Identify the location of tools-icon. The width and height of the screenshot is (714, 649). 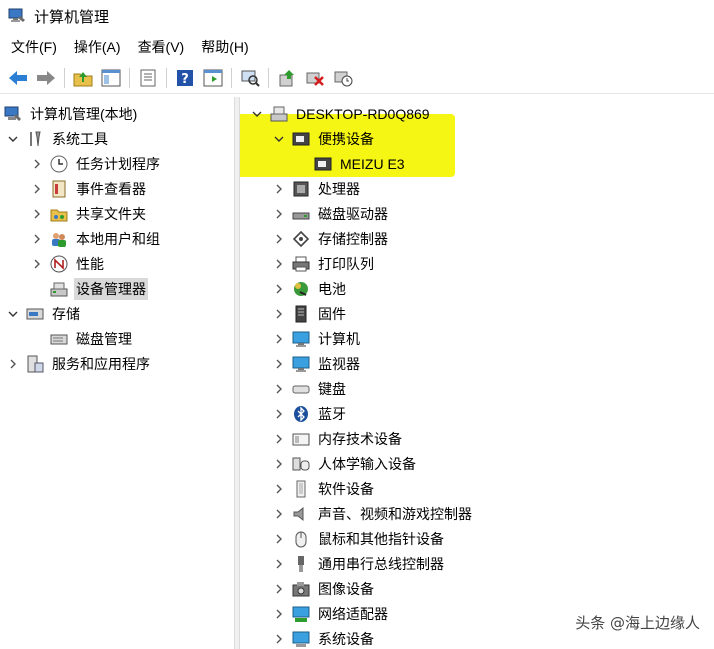
(35, 139).